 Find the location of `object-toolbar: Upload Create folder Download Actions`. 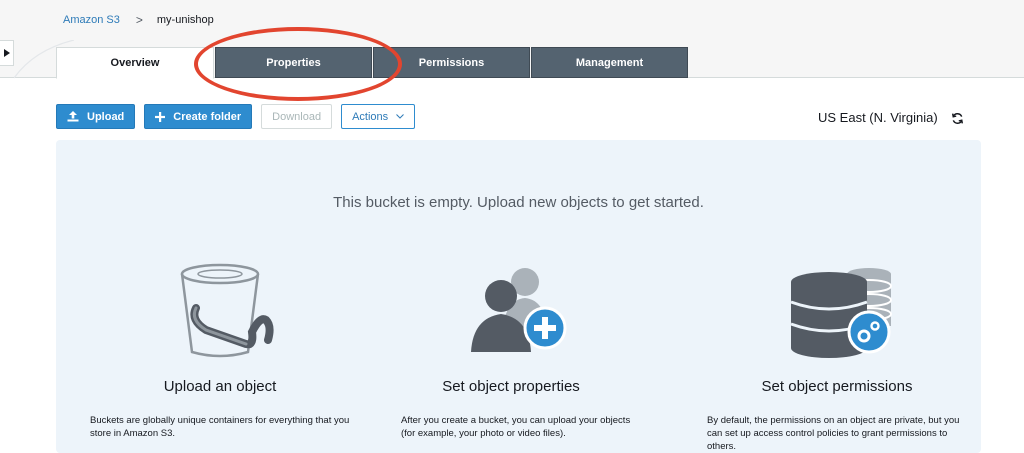

object-toolbar: Upload Create folder Download Actions is located at coordinates (236, 116).